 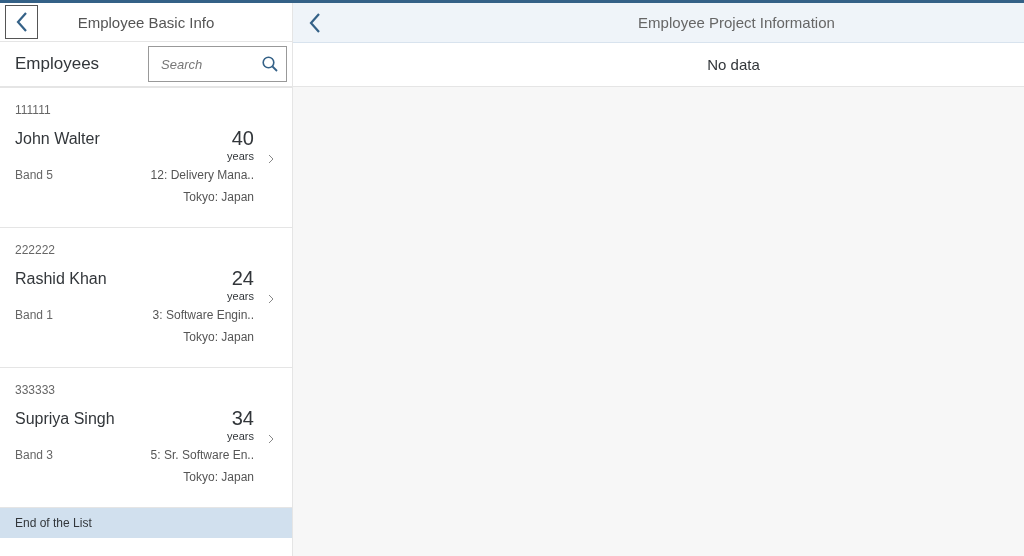 I want to click on page-title: Employee Project Information, so click(x=736, y=22).